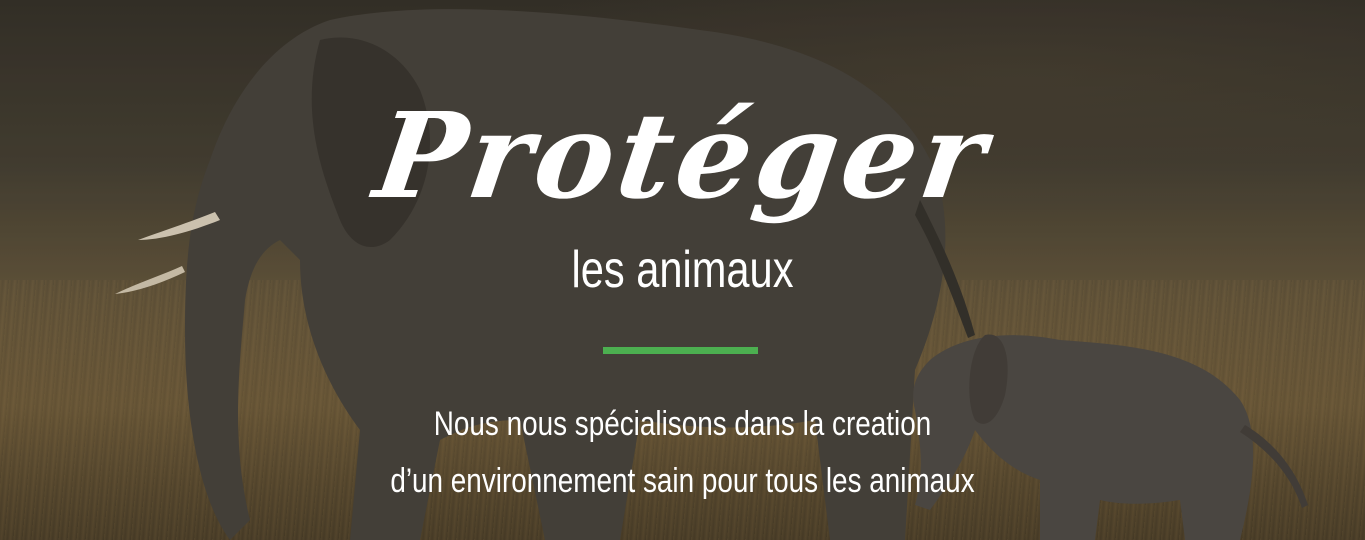  Describe the element at coordinates (682, 156) in the screenshot. I see `hero-title: Protéger` at that location.